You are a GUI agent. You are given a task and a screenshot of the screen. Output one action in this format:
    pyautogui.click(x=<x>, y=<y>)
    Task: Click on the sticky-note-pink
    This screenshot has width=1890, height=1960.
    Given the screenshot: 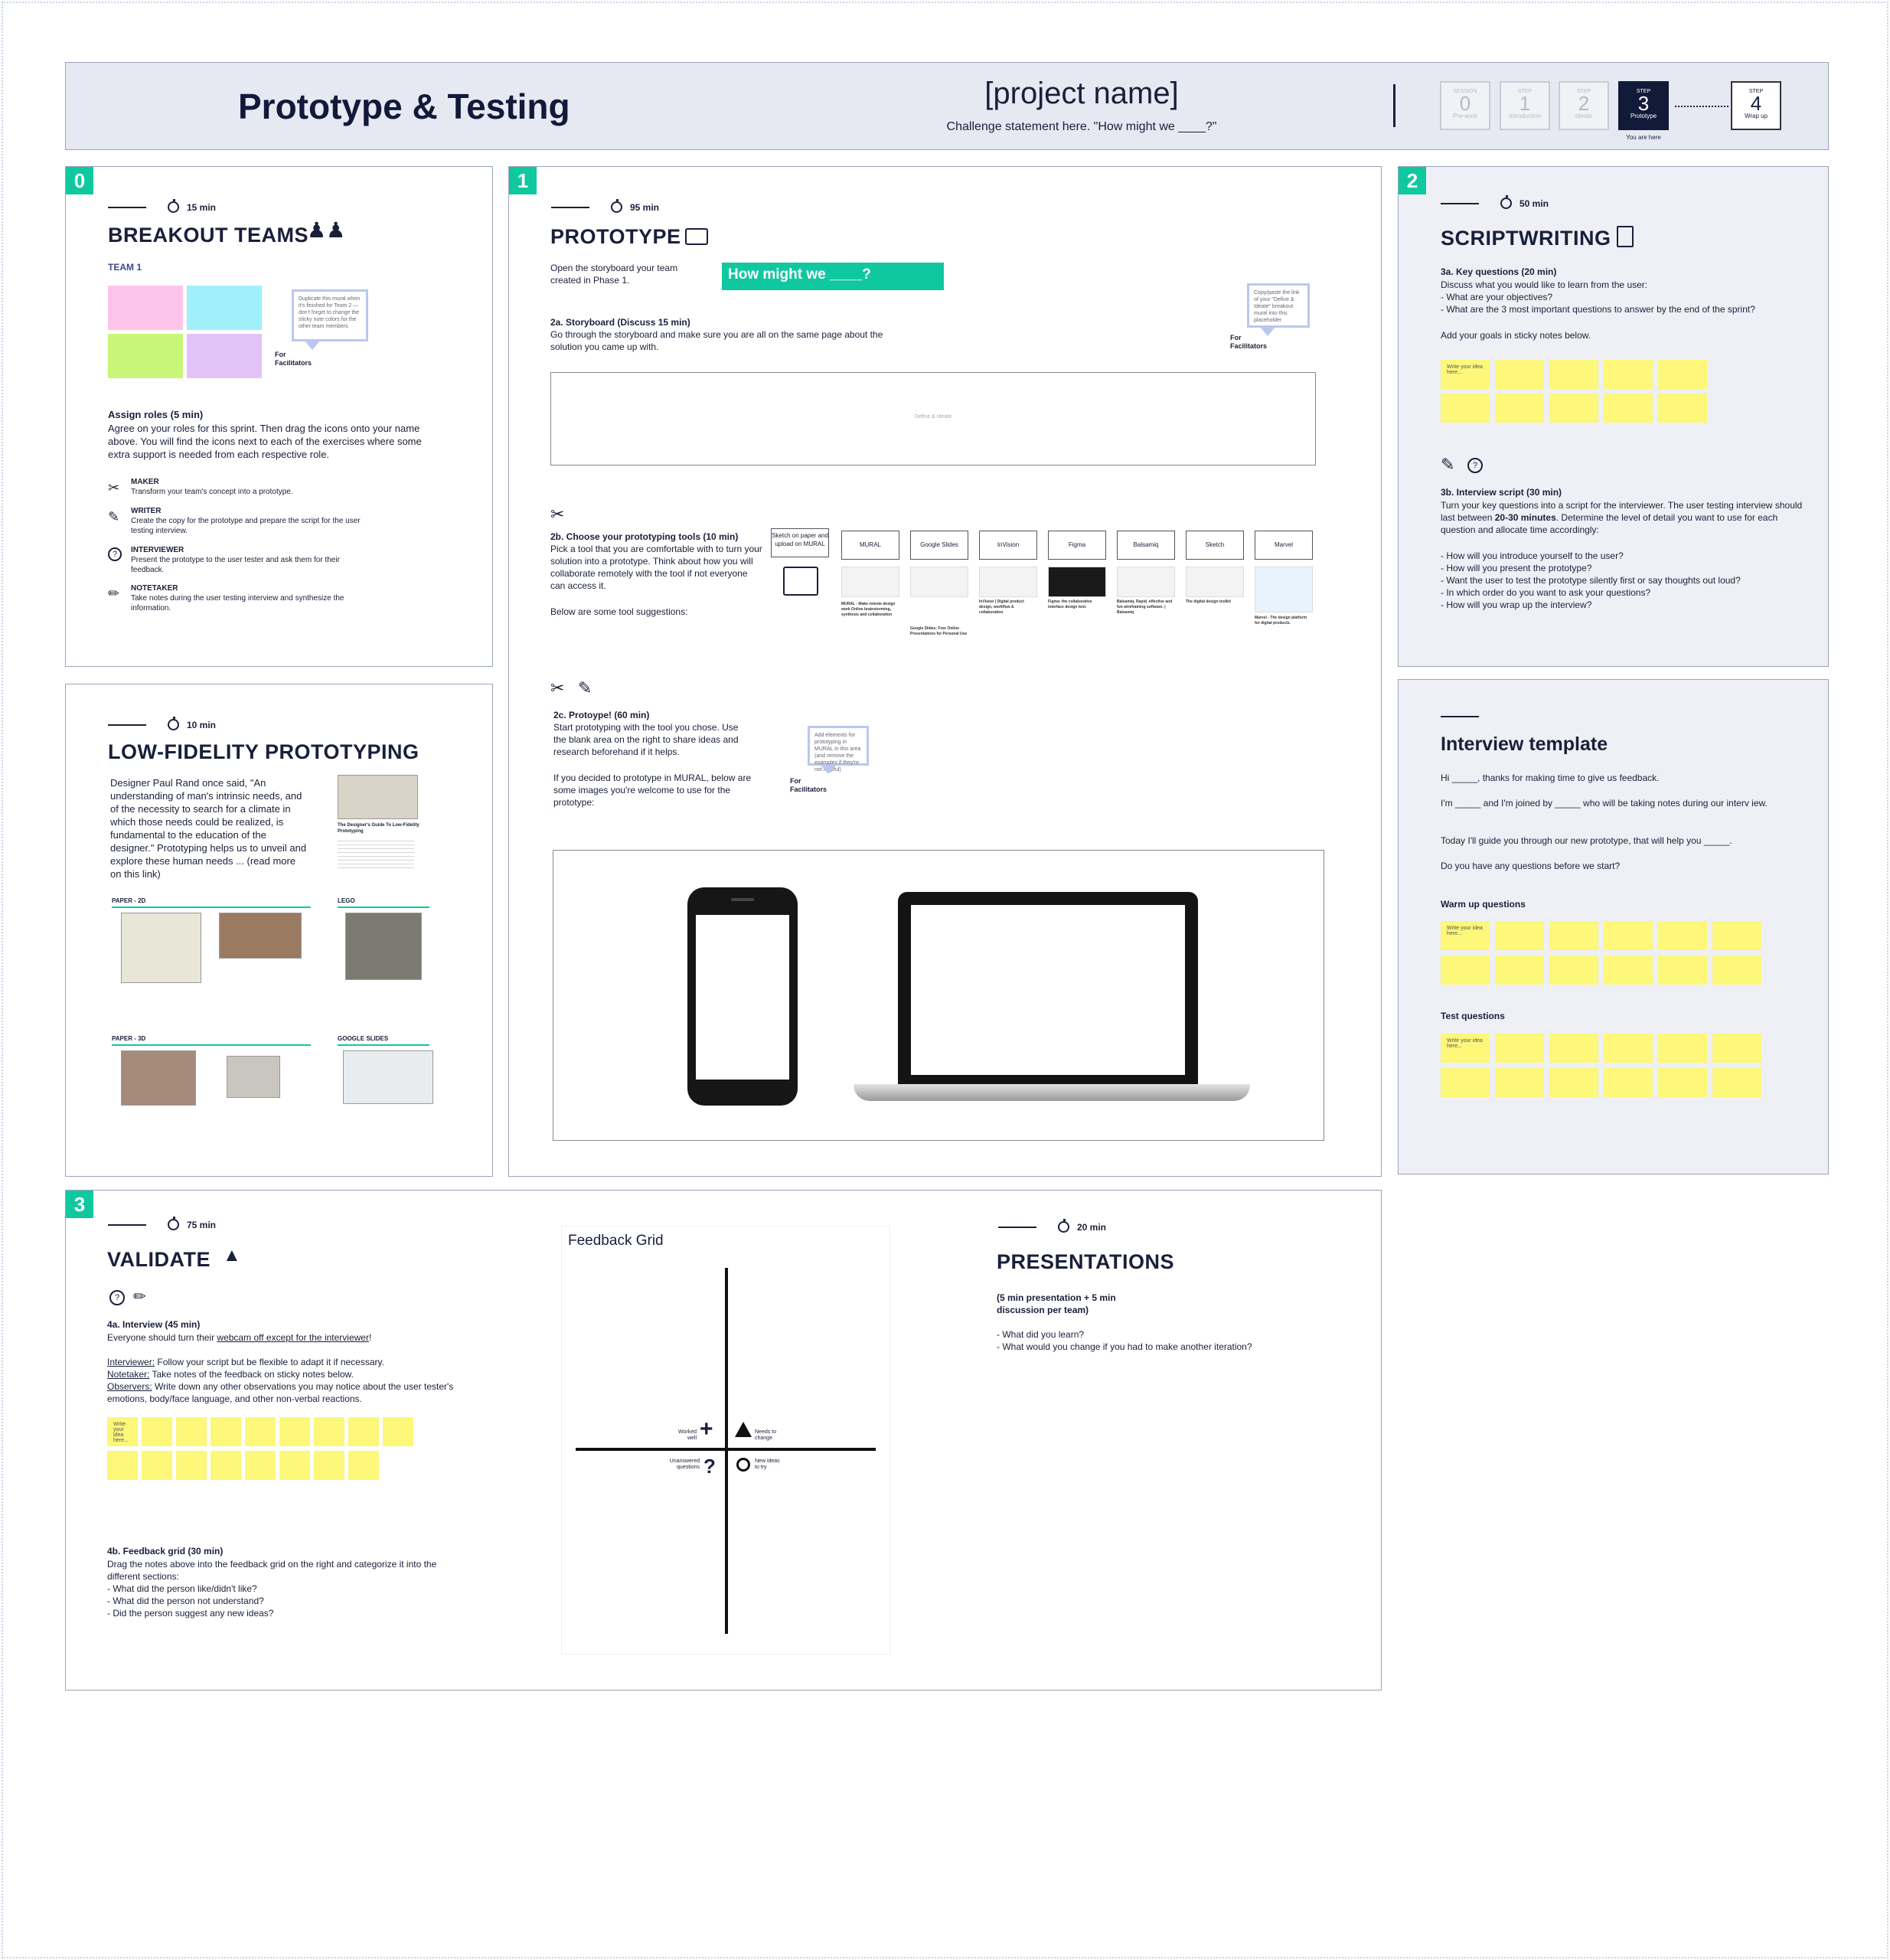 What is the action you would take?
    pyautogui.click(x=145, y=308)
    